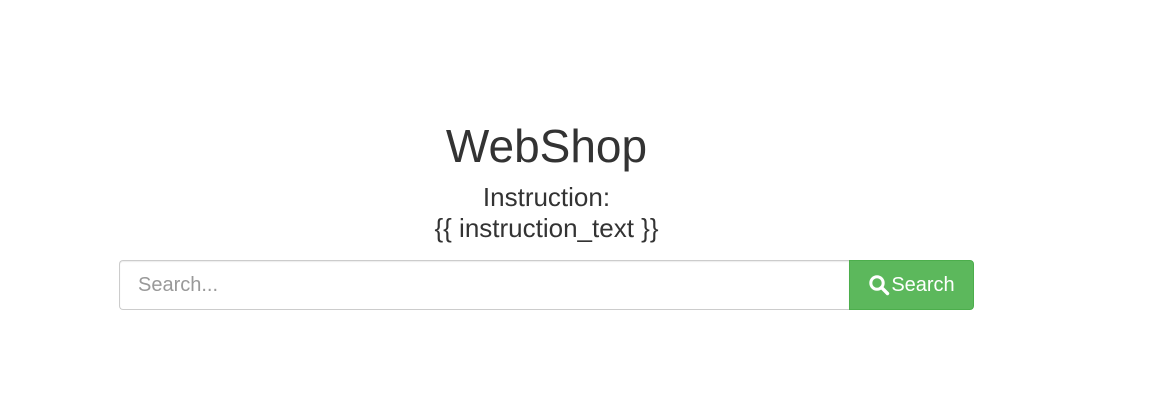 This screenshot has width=1150, height=402. Describe the element at coordinates (546, 146) in the screenshot. I see `page-title: WebShop` at that location.